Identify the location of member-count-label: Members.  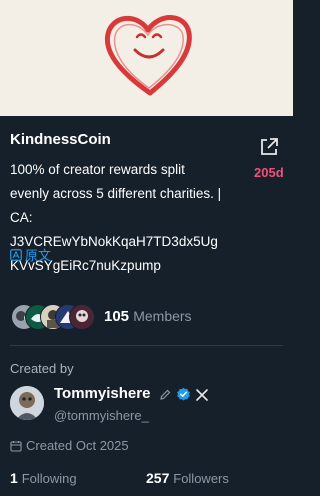
(162, 316).